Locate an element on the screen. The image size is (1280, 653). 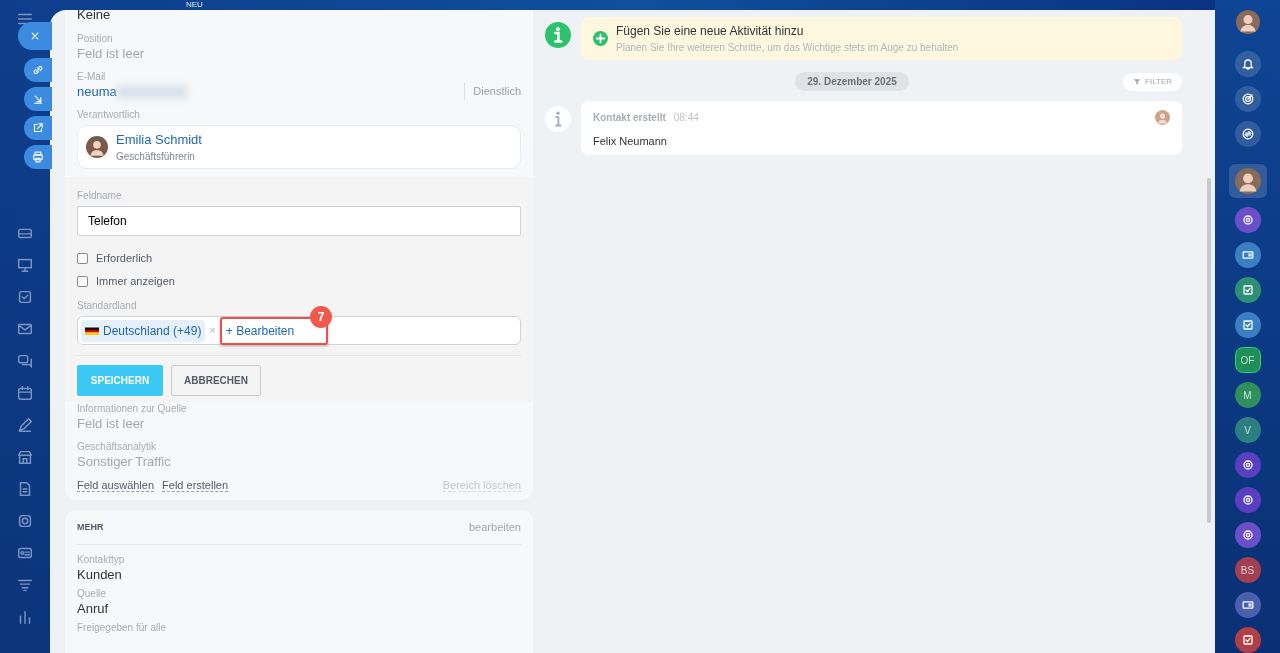
field-label: Position is located at coordinates (95, 38).